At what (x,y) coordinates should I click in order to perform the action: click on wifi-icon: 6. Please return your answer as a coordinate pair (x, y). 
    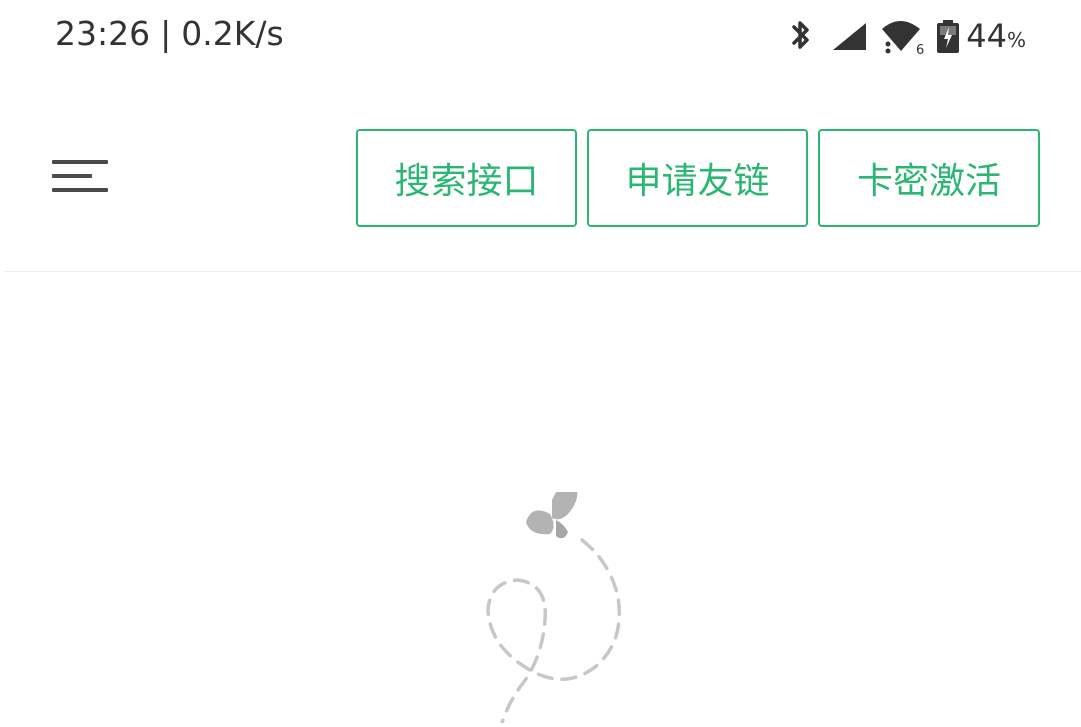
    Looking at the image, I should click on (903, 37).